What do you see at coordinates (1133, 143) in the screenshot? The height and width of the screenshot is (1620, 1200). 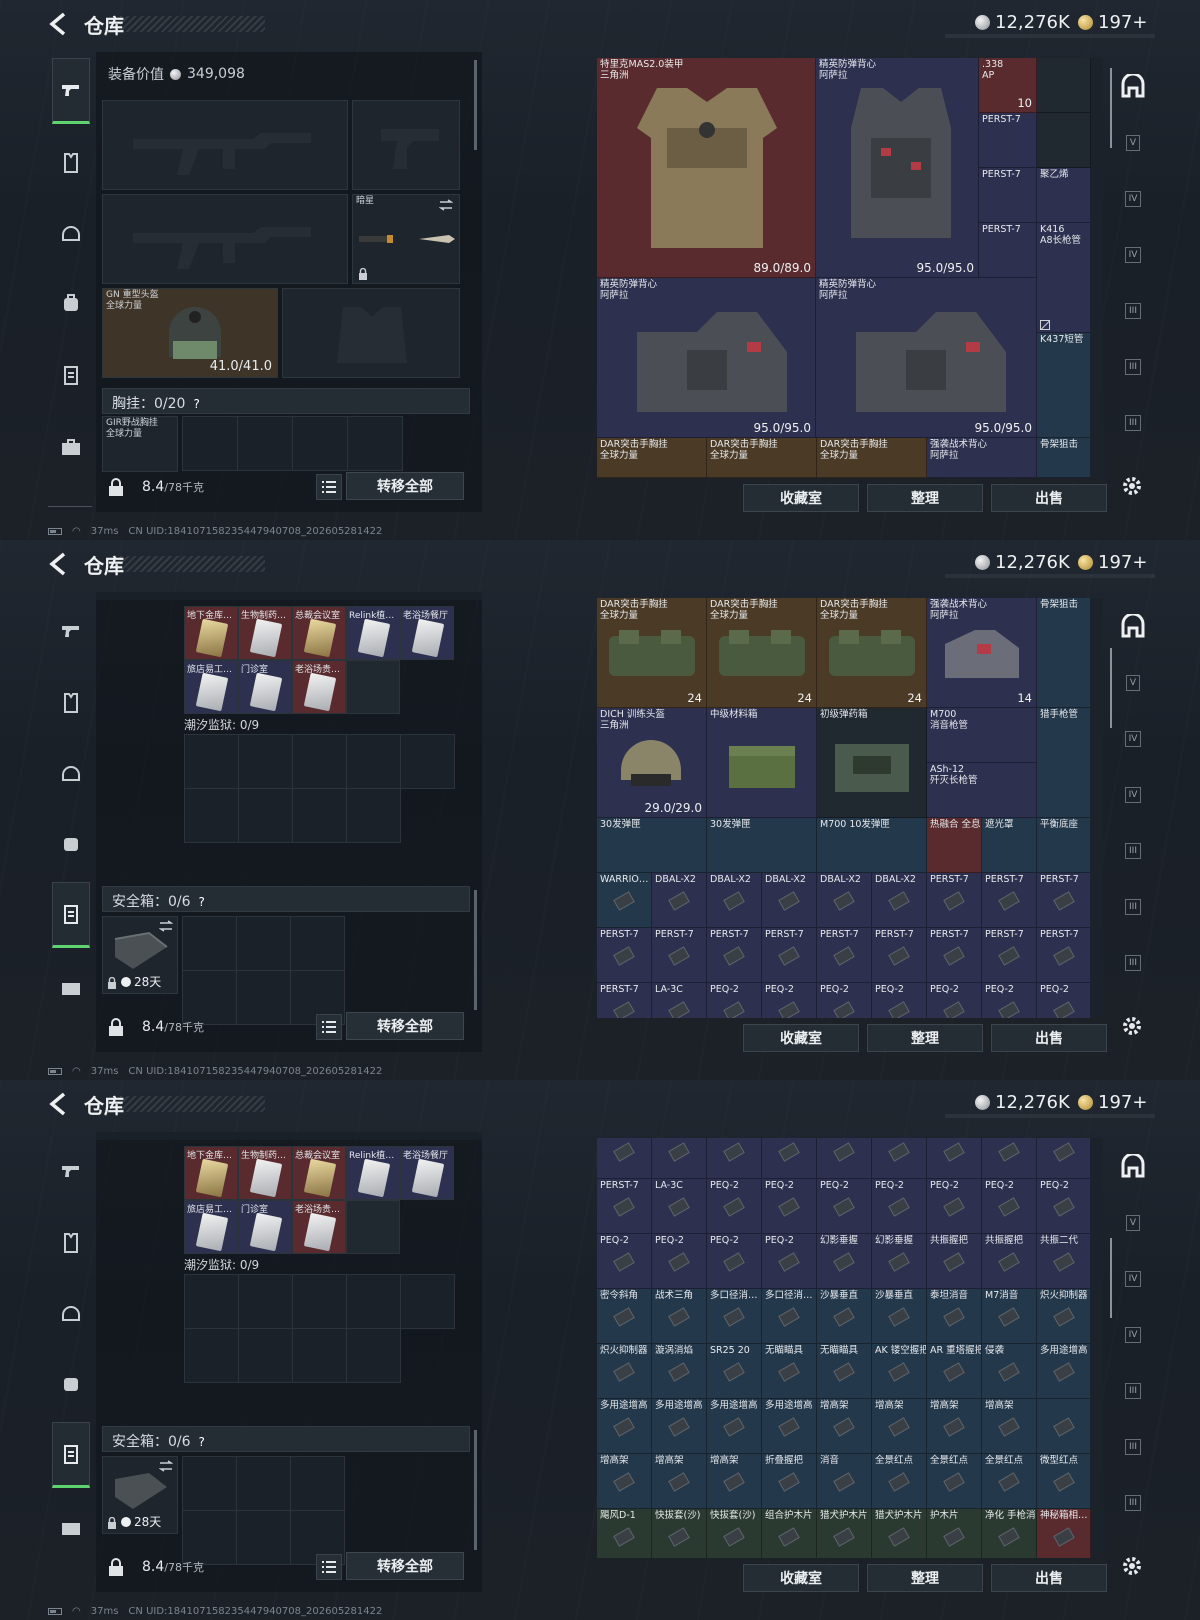 I see `stash-tab: V` at bounding box center [1133, 143].